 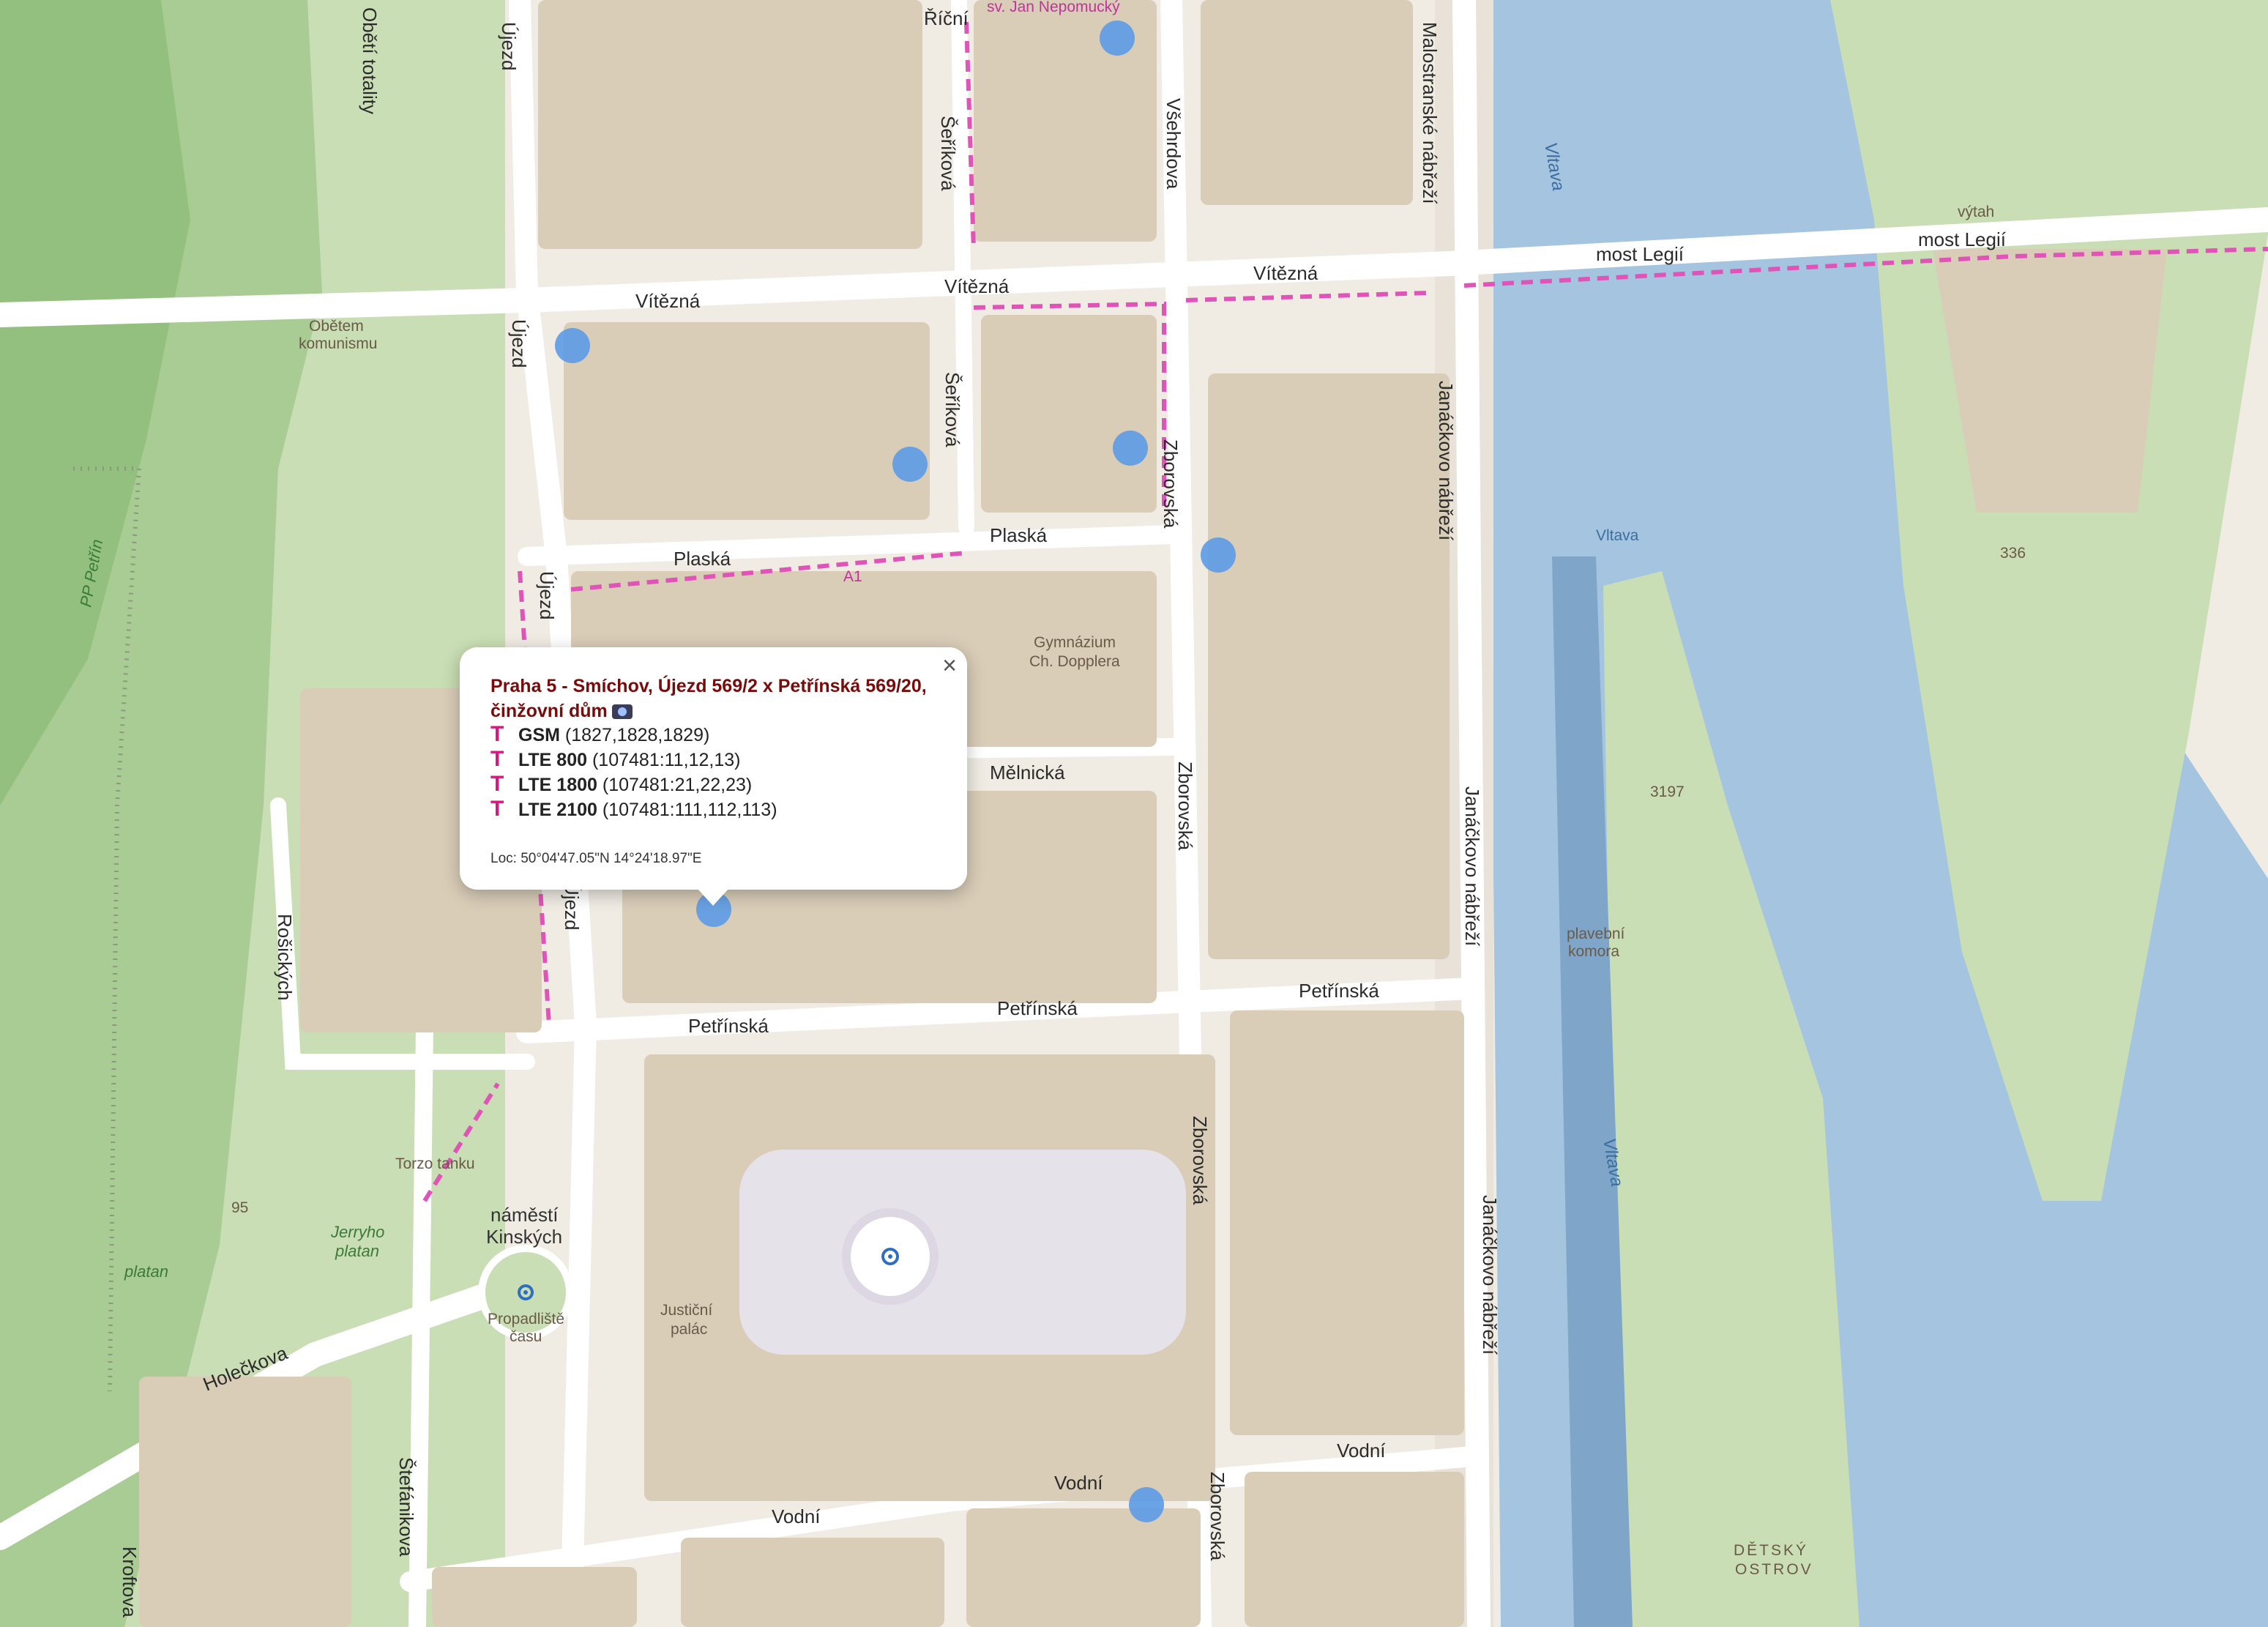 I want to click on poi-justicni: palác, so click(x=689, y=1329).